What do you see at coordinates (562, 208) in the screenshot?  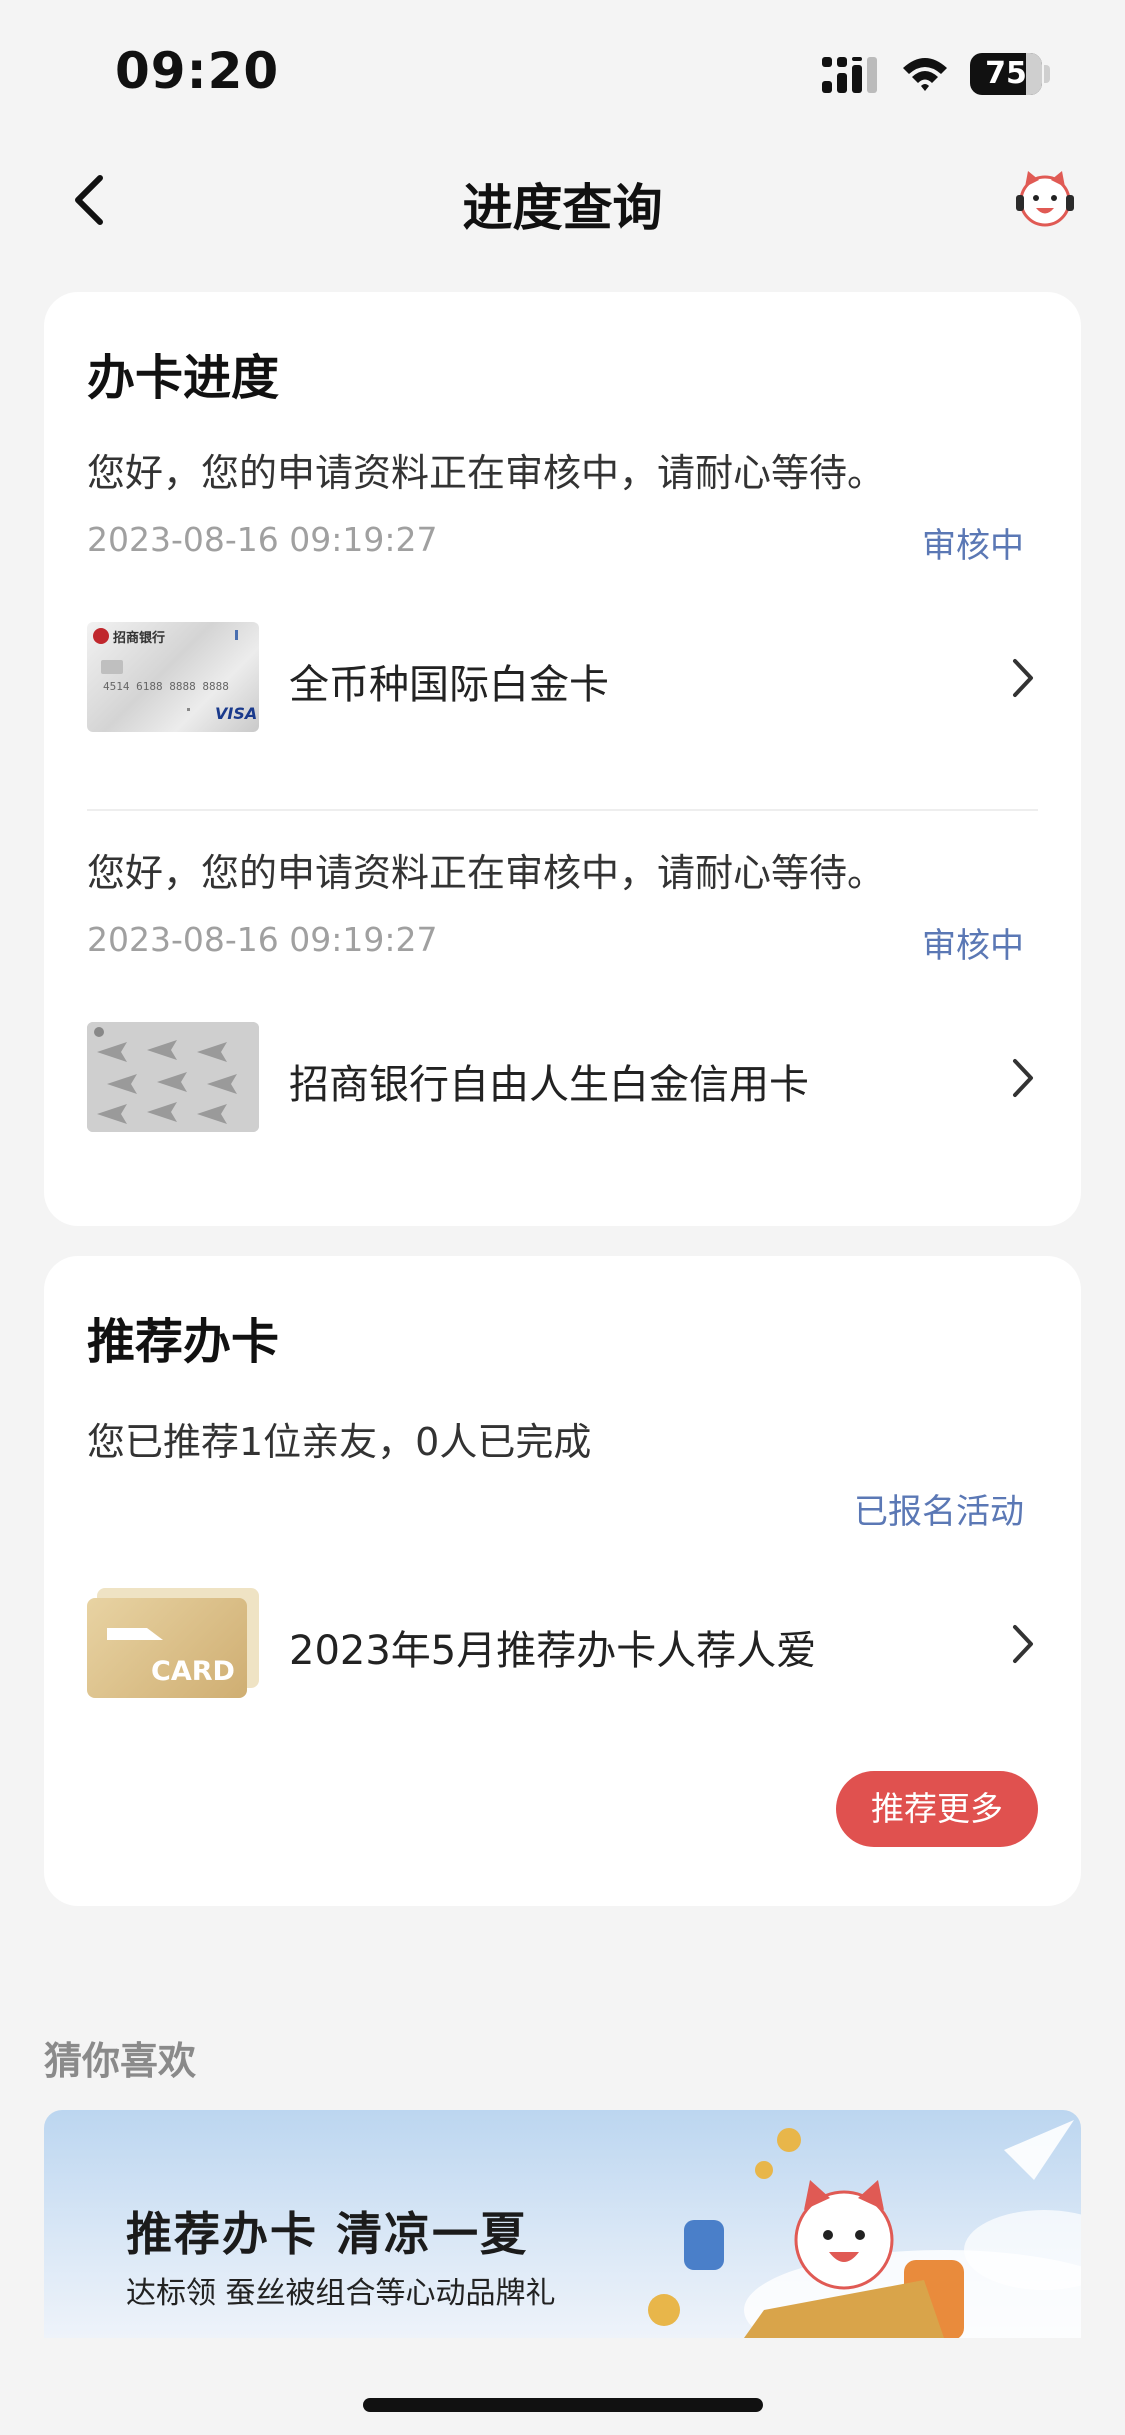 I see `page-title: 进度查询` at bounding box center [562, 208].